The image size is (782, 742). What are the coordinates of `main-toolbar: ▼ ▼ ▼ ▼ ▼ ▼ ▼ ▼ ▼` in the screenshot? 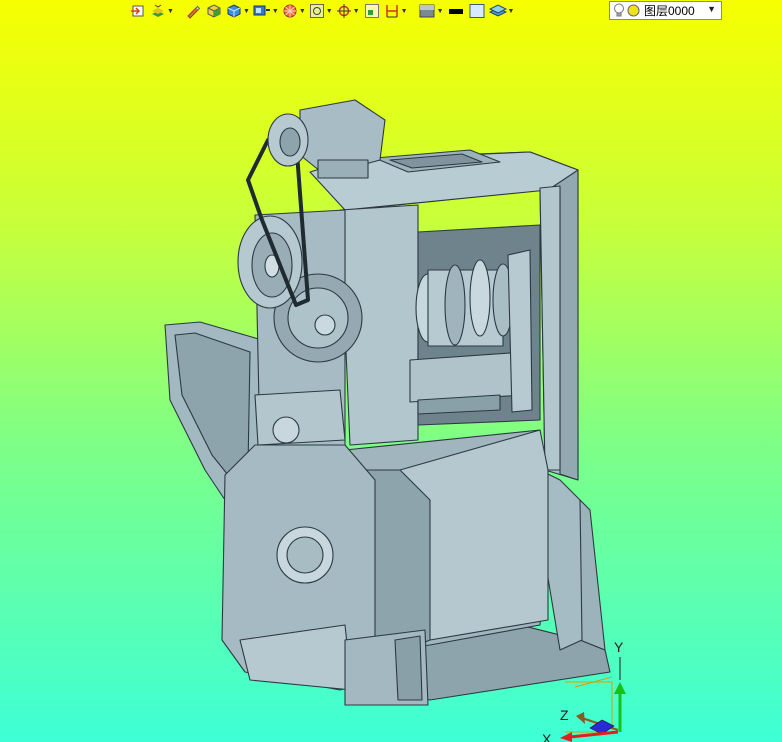 It's located at (321, 11).